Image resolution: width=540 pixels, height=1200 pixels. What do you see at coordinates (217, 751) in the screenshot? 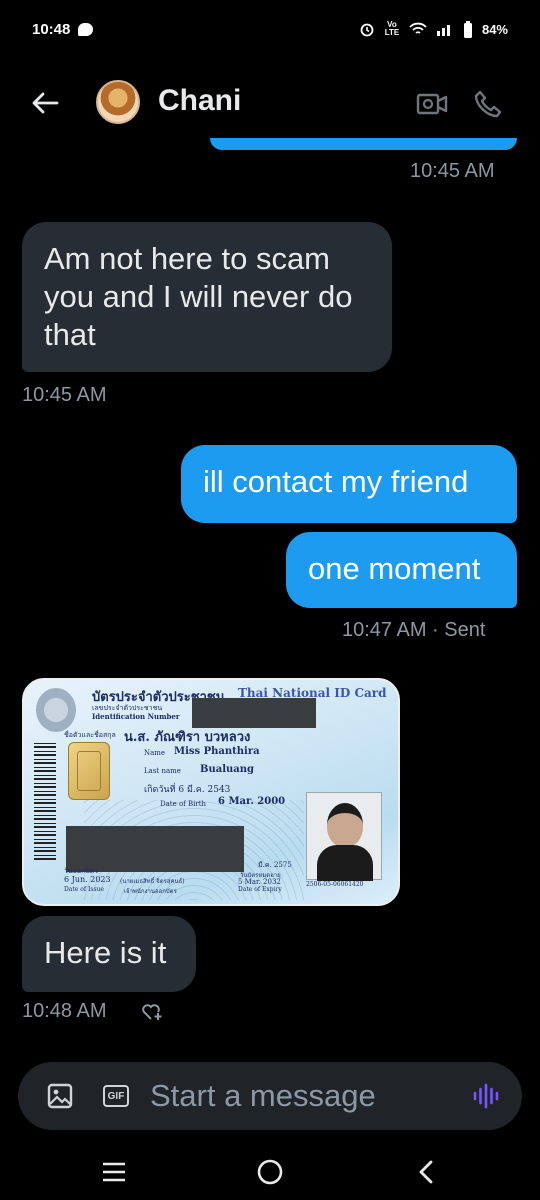
I see `card-name-en: Miss Phanthira` at bounding box center [217, 751].